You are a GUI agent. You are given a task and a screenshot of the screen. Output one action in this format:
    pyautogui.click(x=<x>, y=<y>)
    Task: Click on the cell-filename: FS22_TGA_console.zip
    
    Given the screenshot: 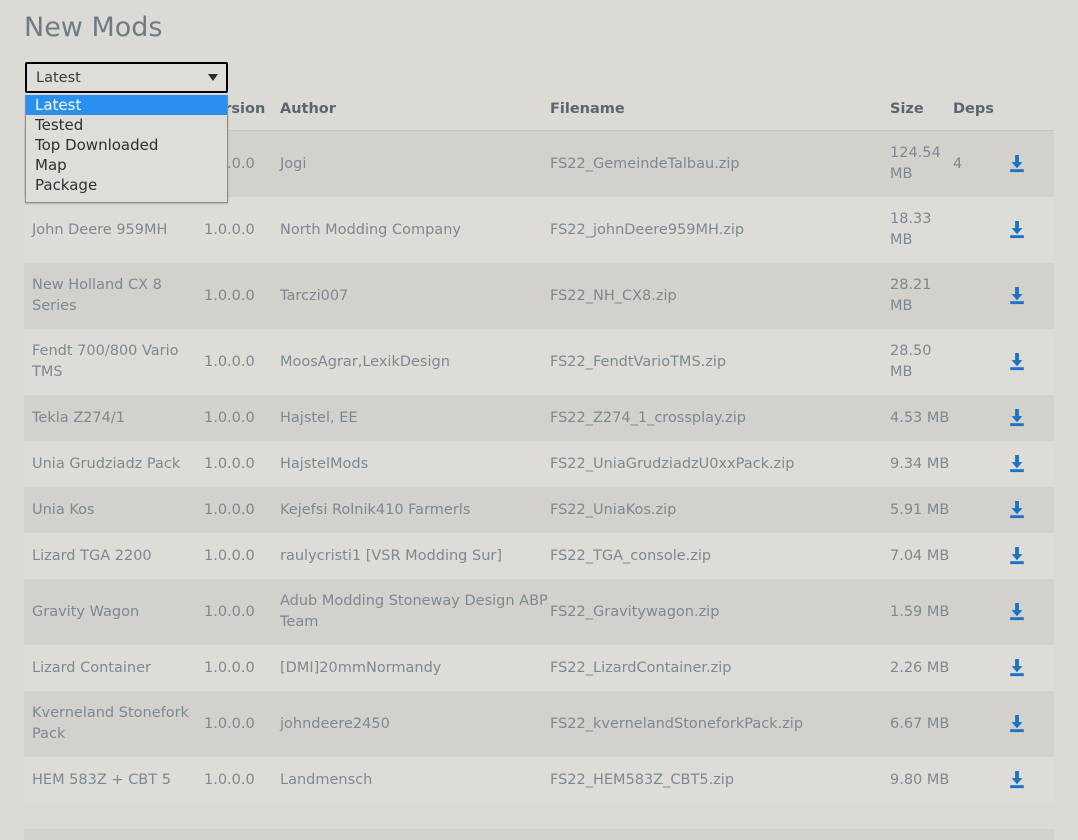 What is the action you would take?
    pyautogui.click(x=720, y=556)
    